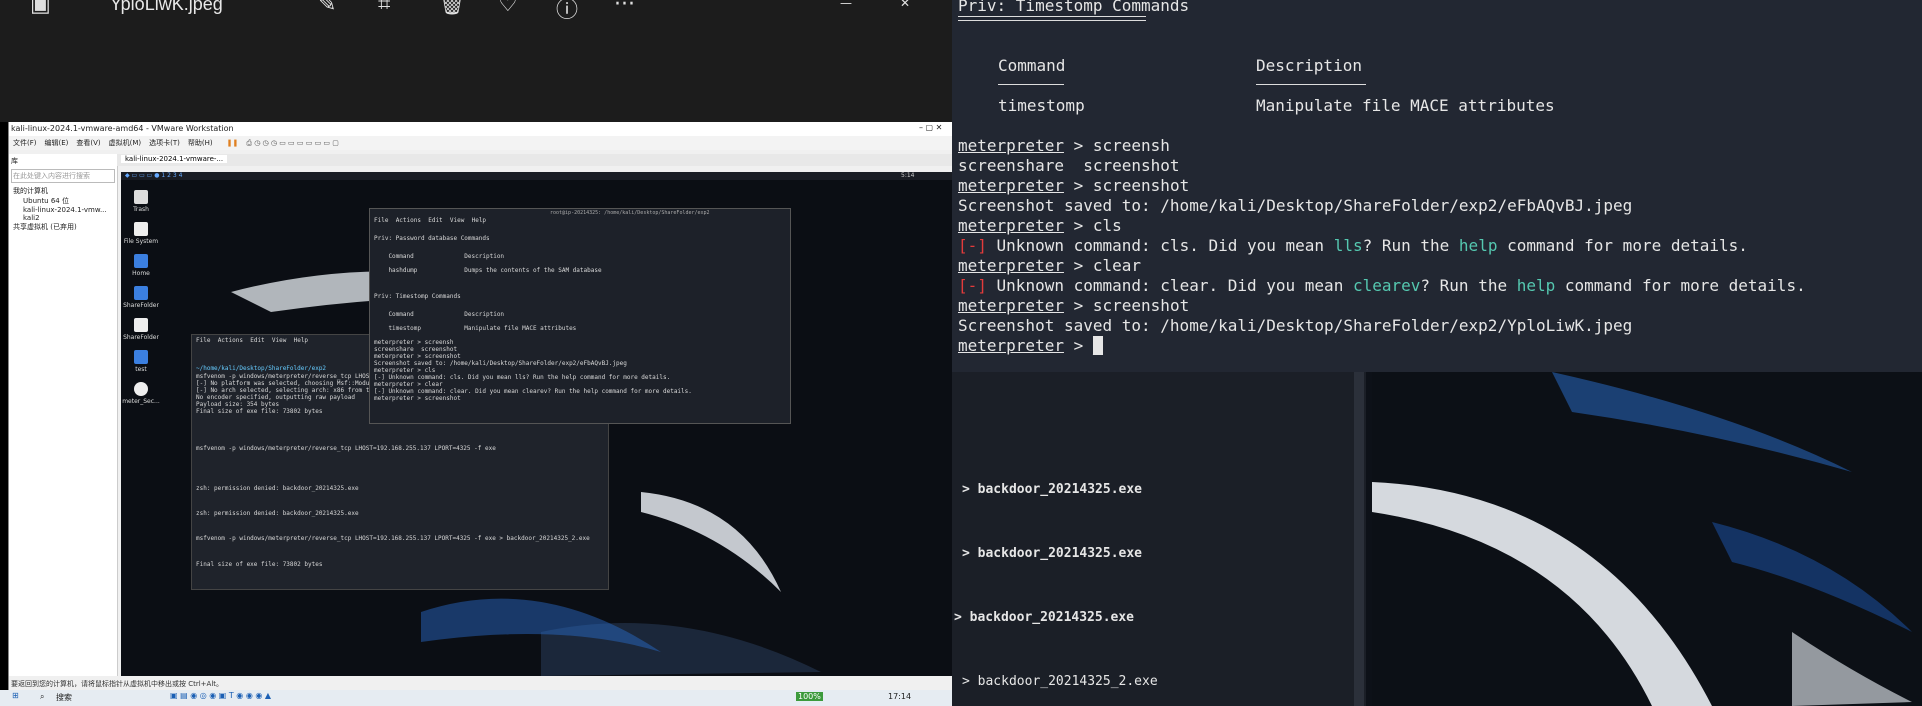 The width and height of the screenshot is (1922, 706). What do you see at coordinates (292, 143) in the screenshot?
I see `toolbar-icons: ⎙ ◷ ◷ ◷ ▭ ▭ ▭ ▭ ▭ ▭ ▢` at bounding box center [292, 143].